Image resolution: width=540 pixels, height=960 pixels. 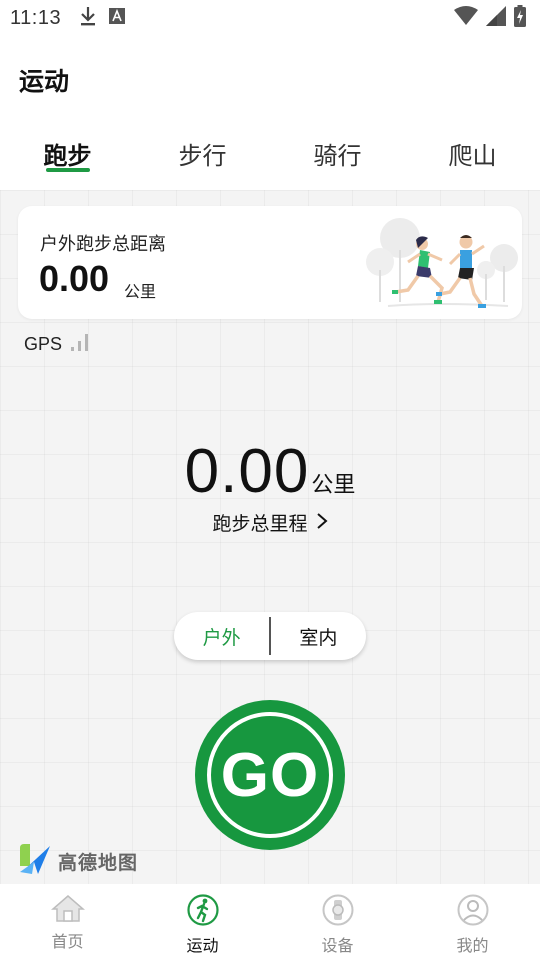 I want to click on bottom-nav: 首页 运动 设备 我的, so click(x=270, y=922).